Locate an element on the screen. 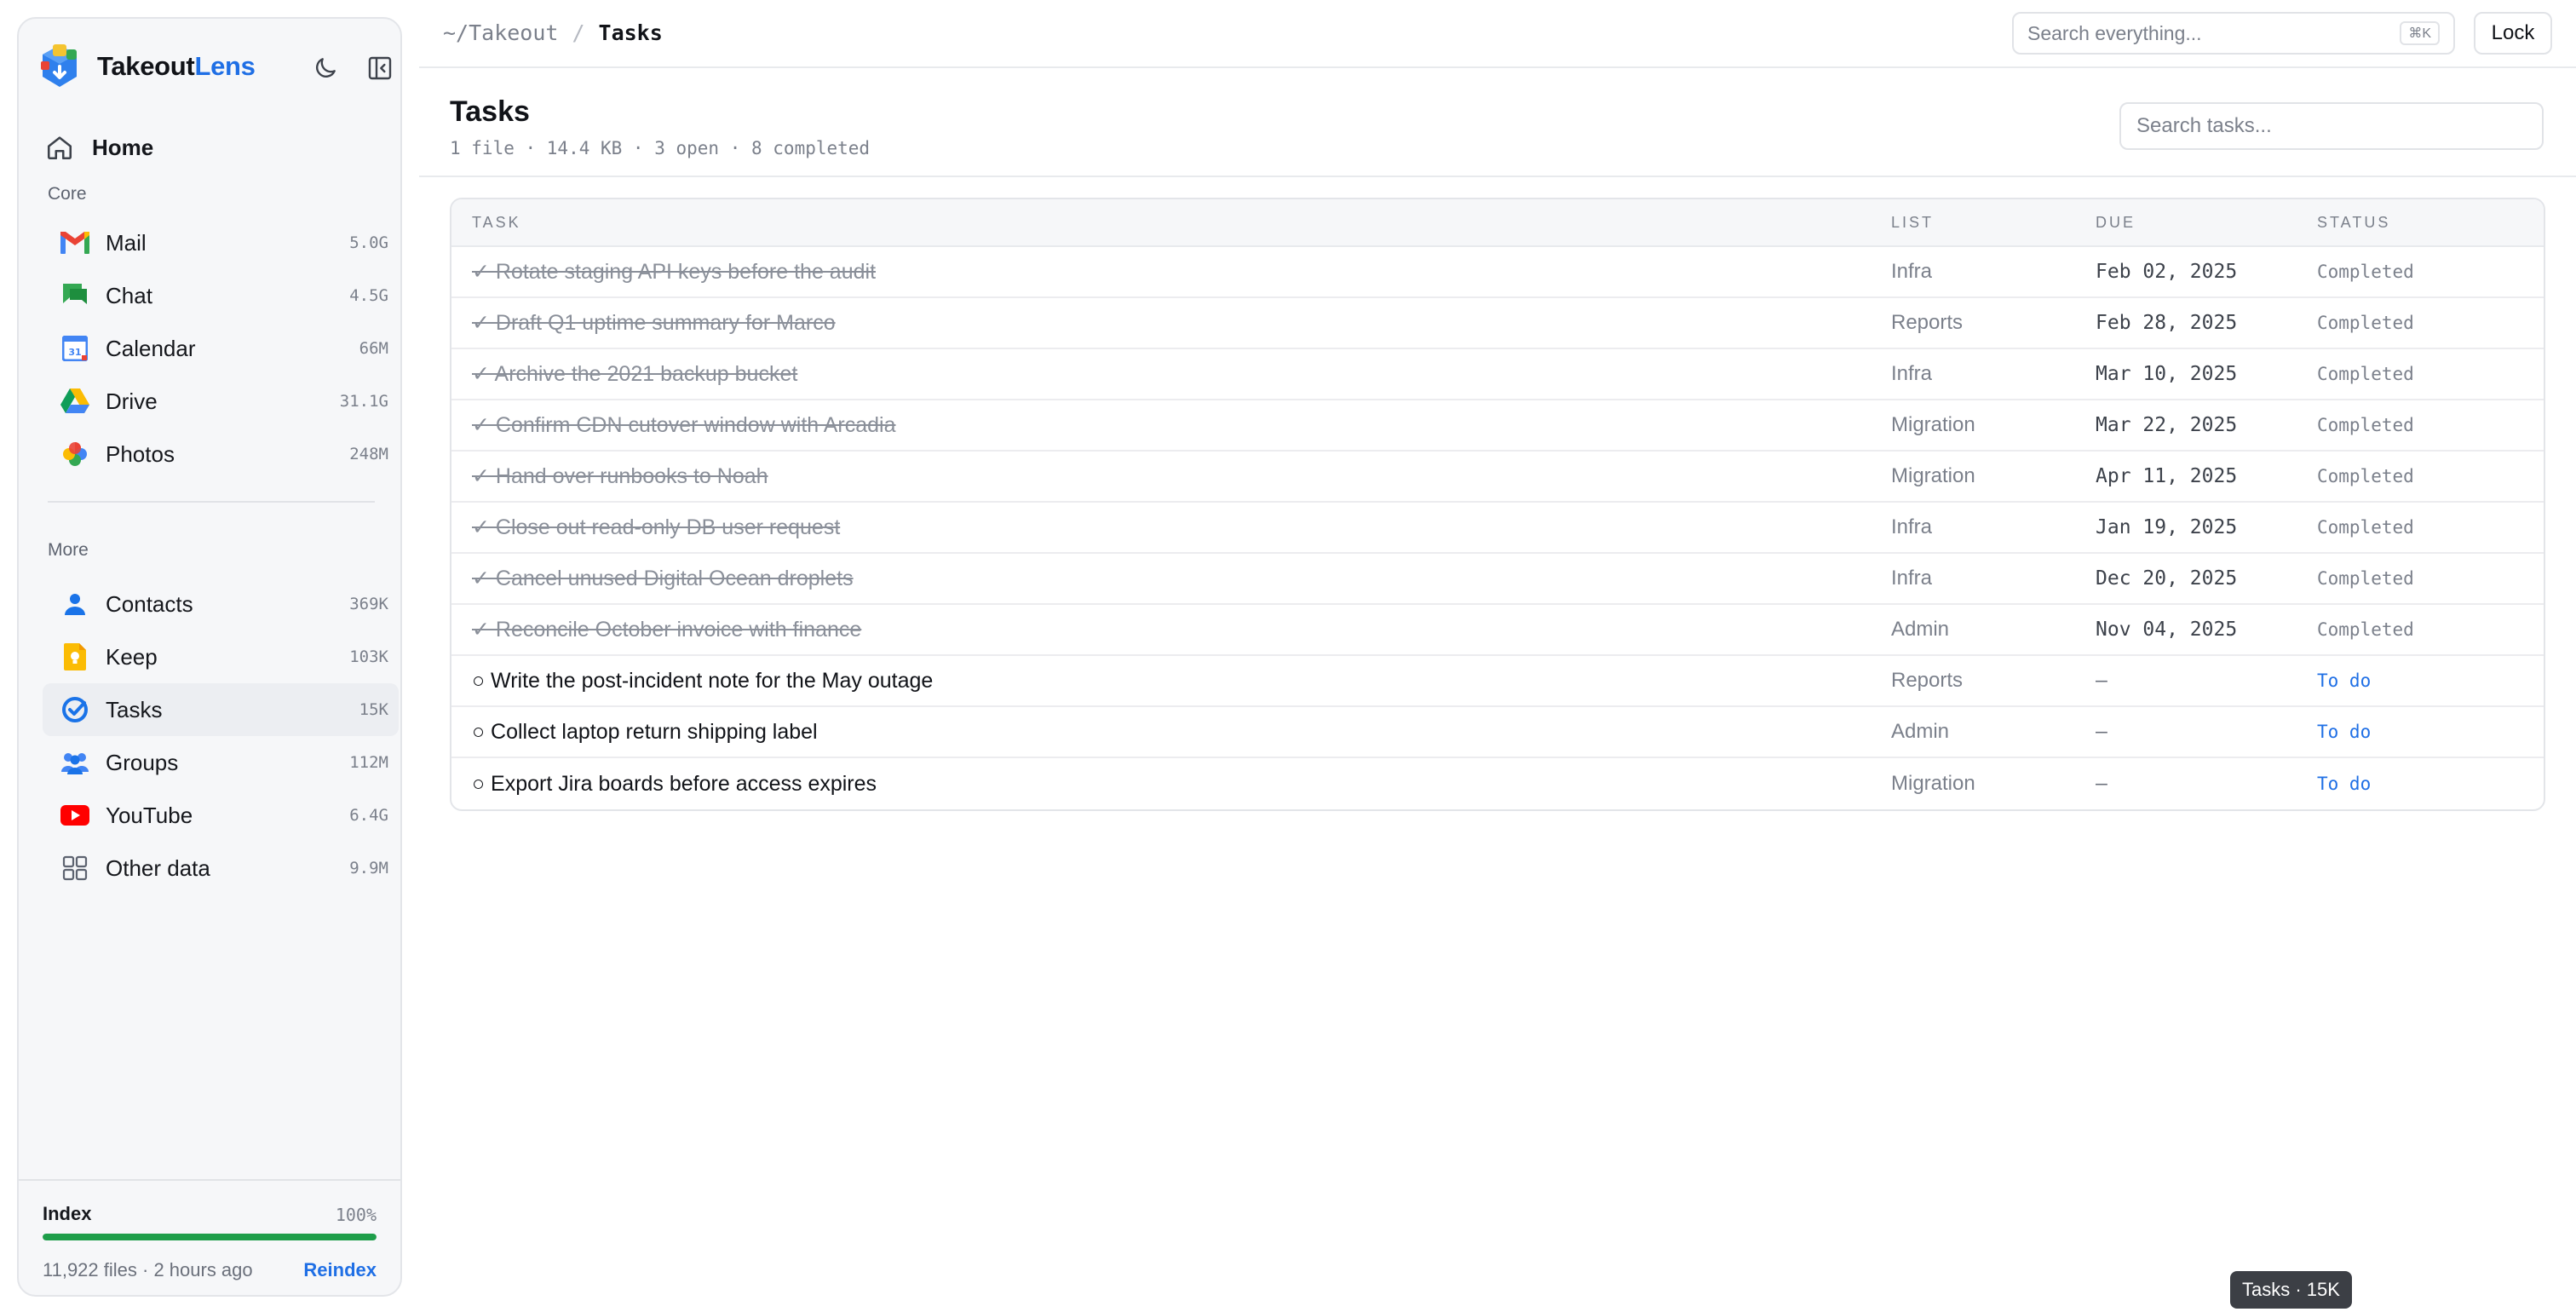  sidebar-item-home: Home is located at coordinates (211, 147).